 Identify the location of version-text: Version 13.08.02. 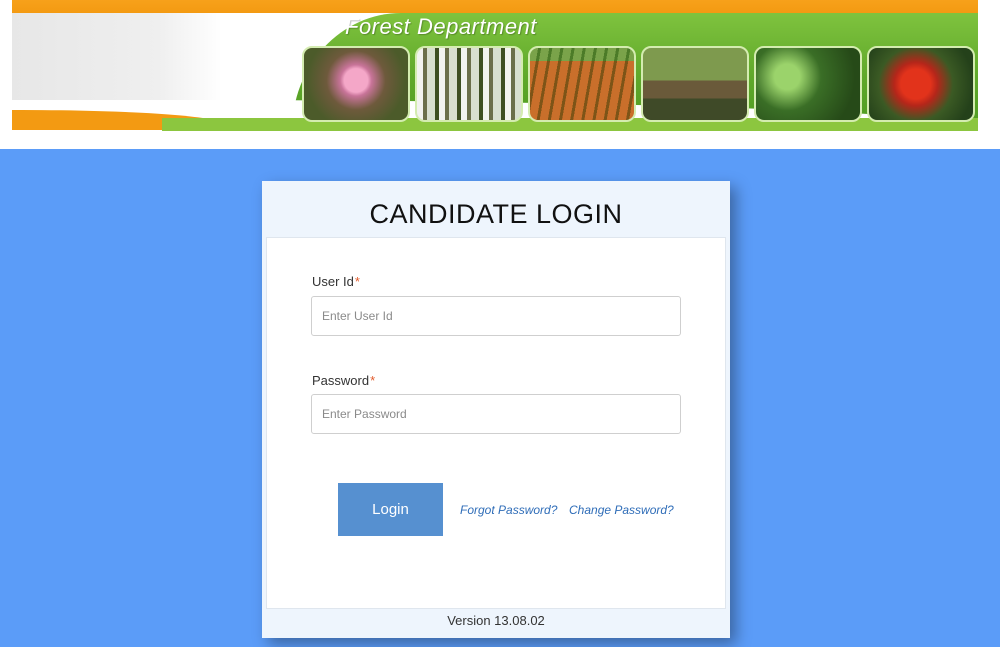
(496, 620).